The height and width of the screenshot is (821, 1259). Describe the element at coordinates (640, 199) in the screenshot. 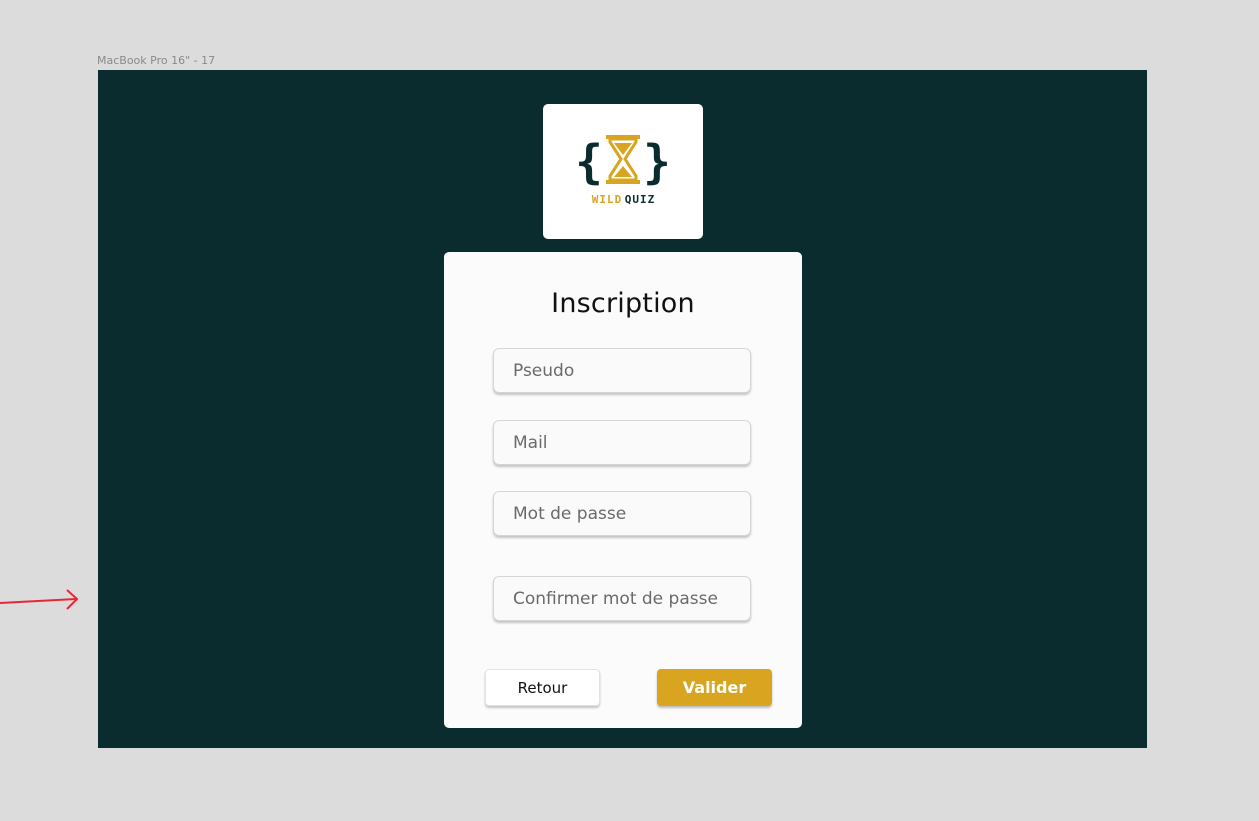

I see `logo-word-quiz: QUIZ` at that location.